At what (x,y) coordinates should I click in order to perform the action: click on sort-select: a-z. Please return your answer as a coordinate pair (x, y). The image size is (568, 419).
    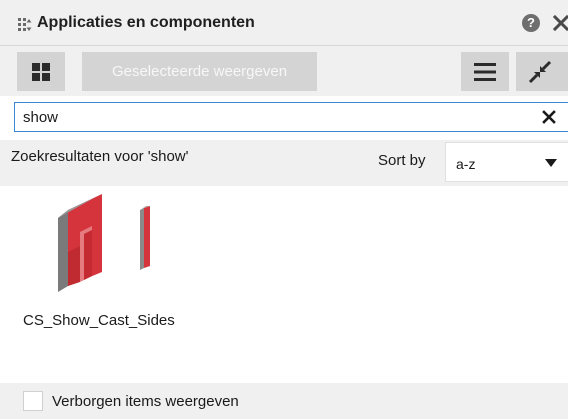
    Looking at the image, I should click on (506, 162).